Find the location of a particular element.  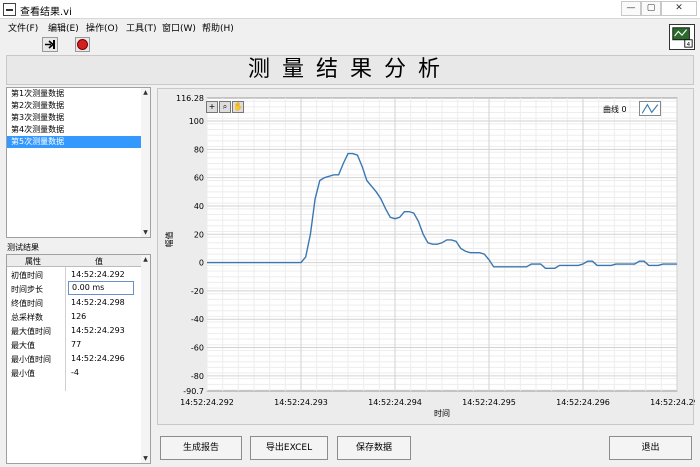

menu-file: 文件(F) is located at coordinates (23, 27).